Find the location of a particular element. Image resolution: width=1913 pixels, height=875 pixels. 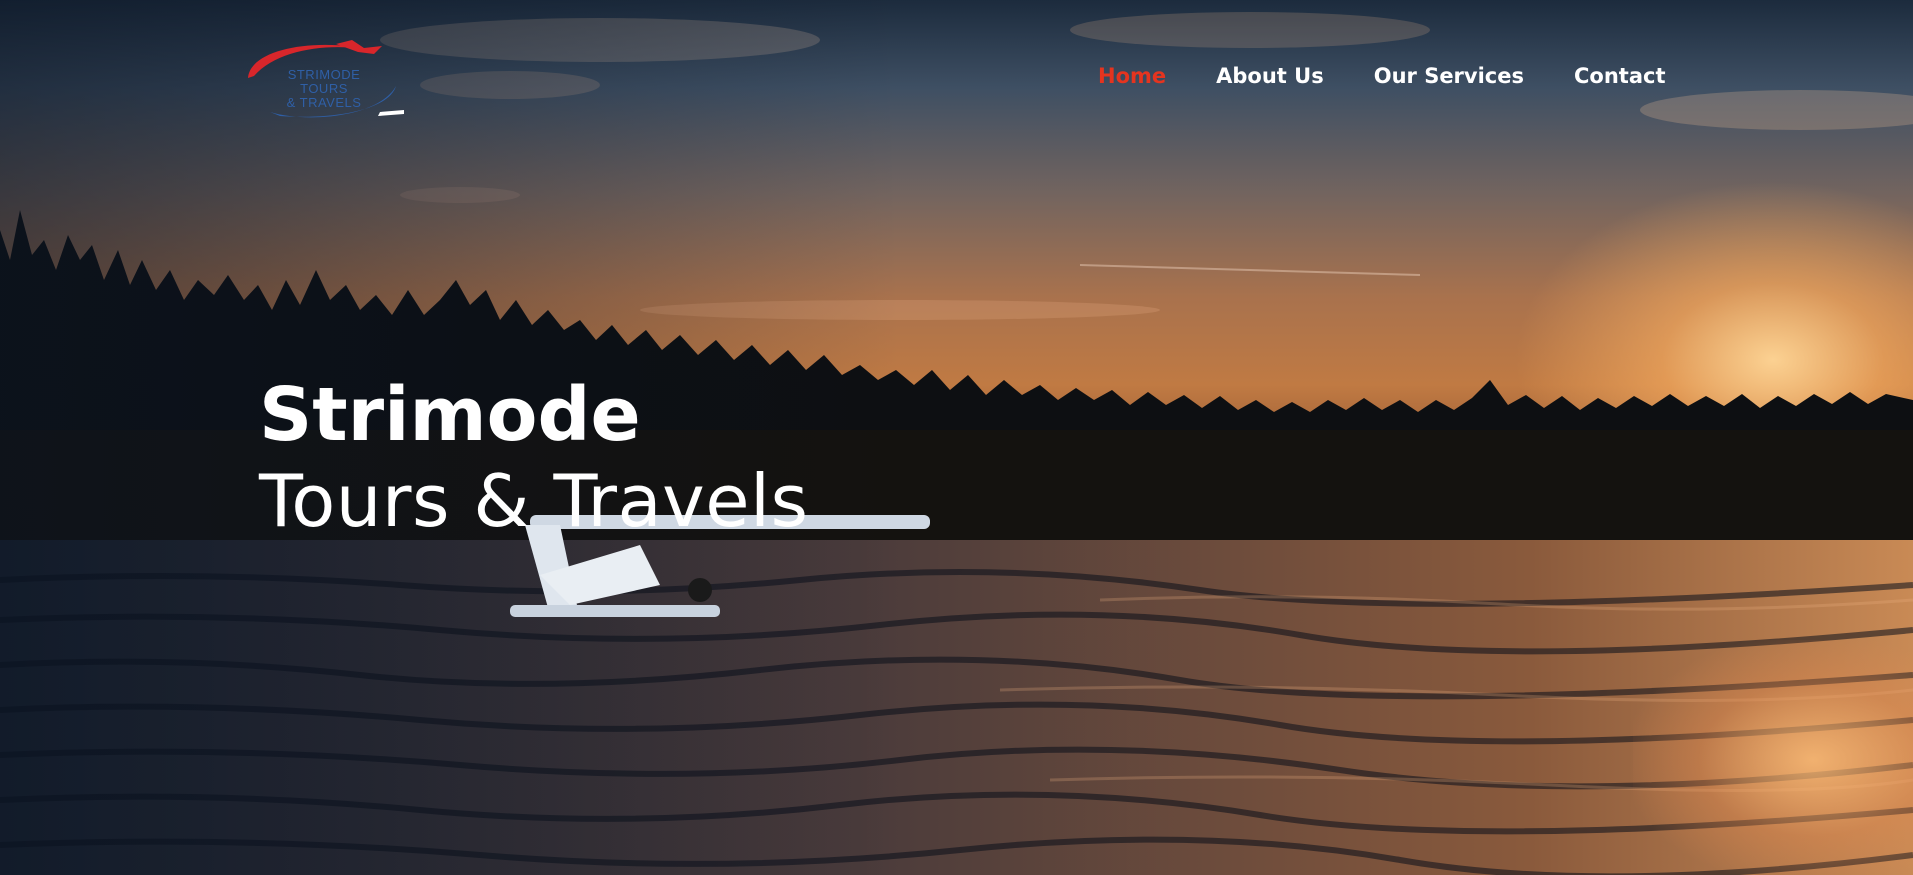

menu-item-services: Our Services is located at coordinates (1449, 76).